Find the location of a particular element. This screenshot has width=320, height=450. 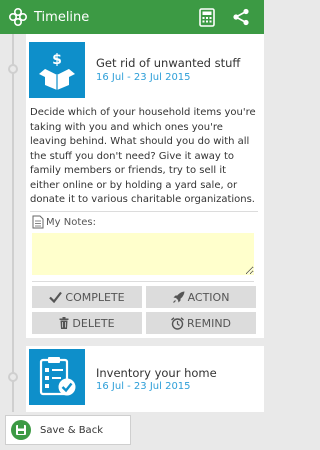

complete-button: COMPLETE is located at coordinates (87, 297).